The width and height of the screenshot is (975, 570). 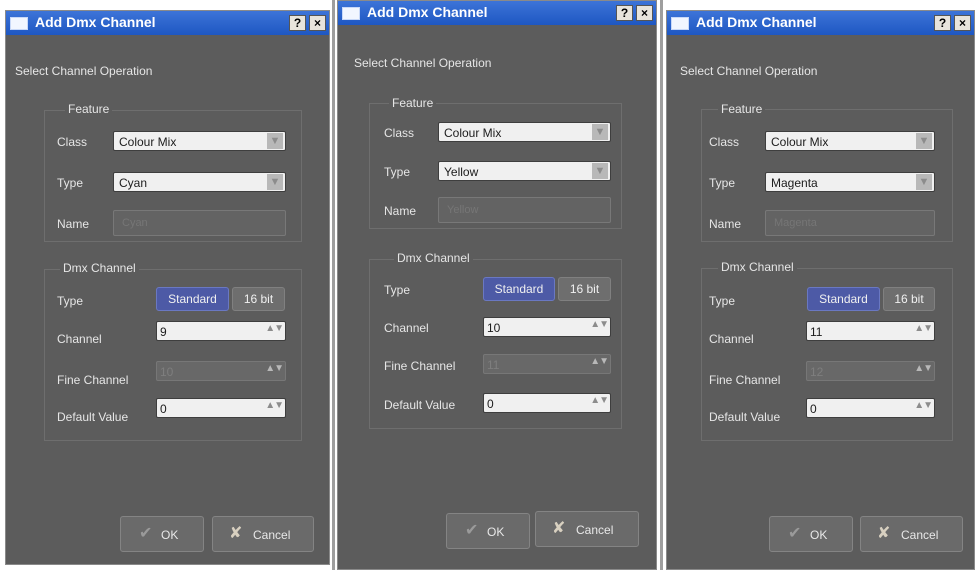 What do you see at coordinates (199, 182) in the screenshot?
I see `type-dropdown: Cyan ▼` at bounding box center [199, 182].